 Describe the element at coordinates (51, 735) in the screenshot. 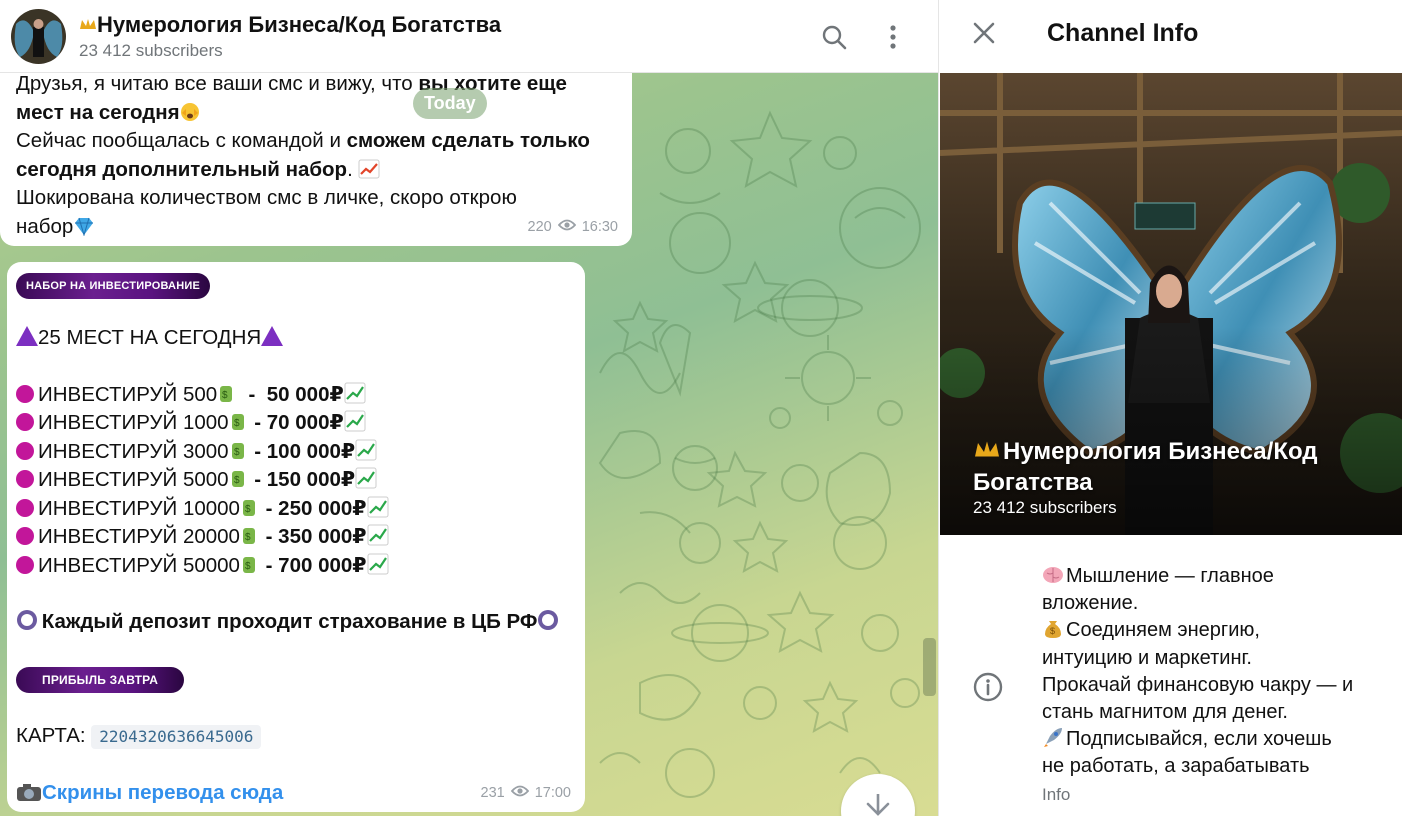

I see `card-label: КАРТА:` at that location.